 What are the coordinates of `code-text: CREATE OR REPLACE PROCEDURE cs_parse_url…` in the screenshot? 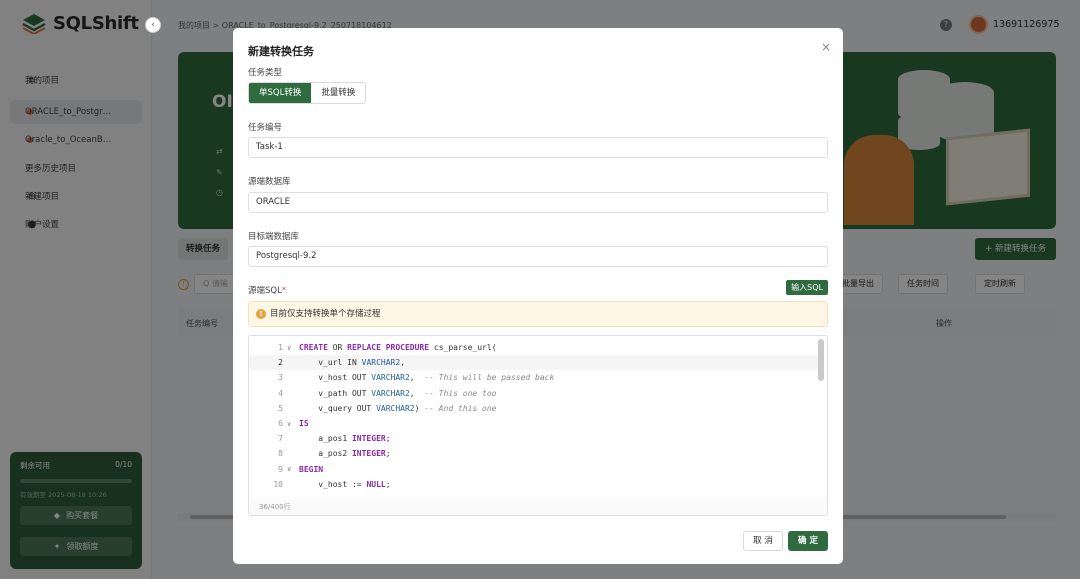 It's located at (398, 348).